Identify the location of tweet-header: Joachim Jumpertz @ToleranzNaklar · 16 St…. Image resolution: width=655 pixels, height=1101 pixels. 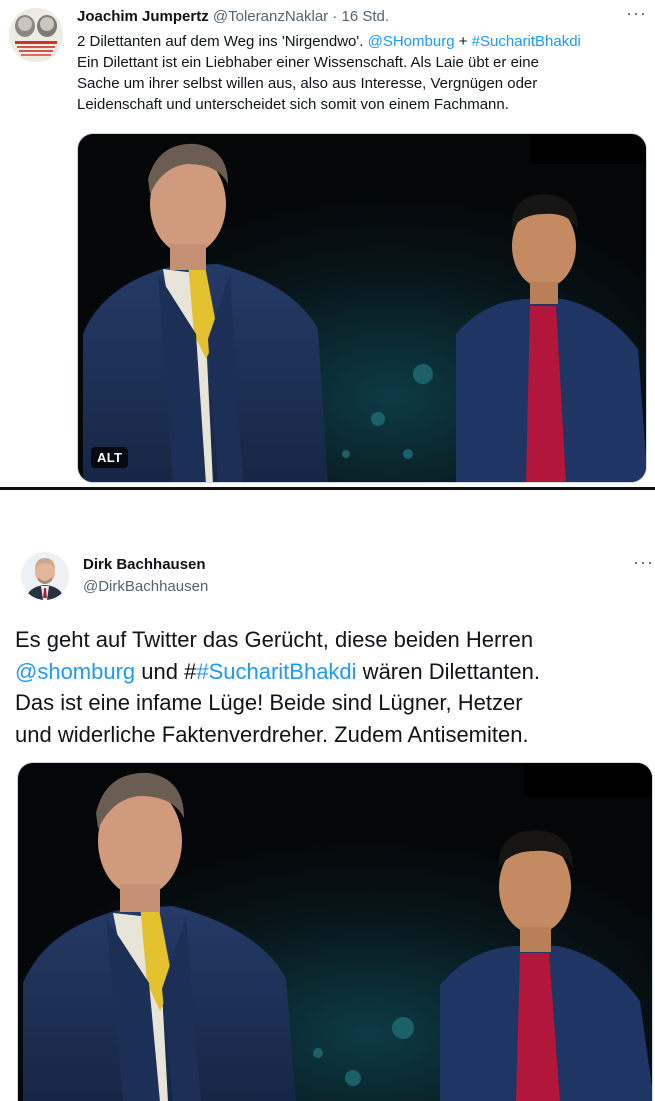
(233, 17).